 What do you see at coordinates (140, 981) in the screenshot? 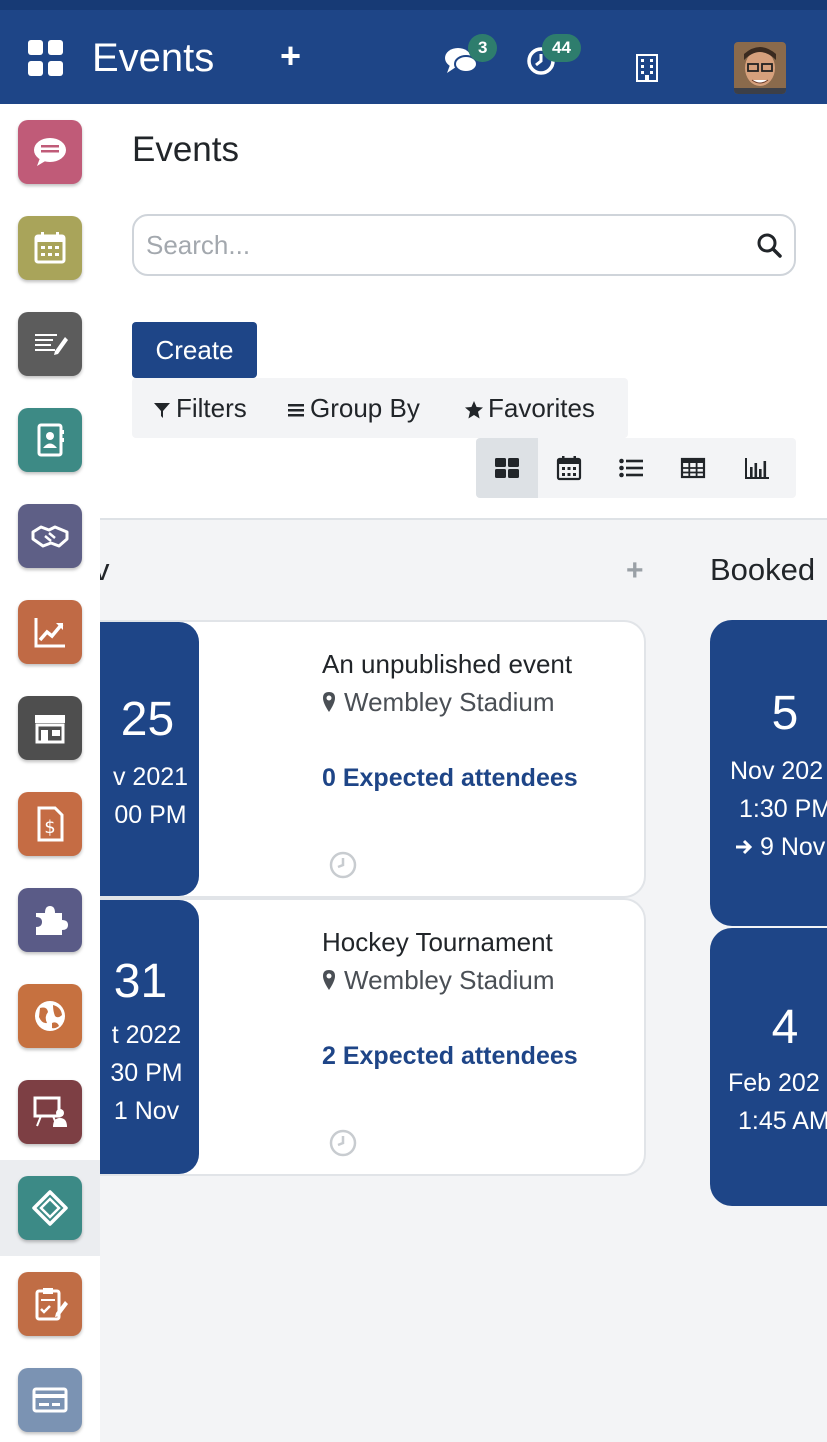
I see `event-day: 31` at bounding box center [140, 981].